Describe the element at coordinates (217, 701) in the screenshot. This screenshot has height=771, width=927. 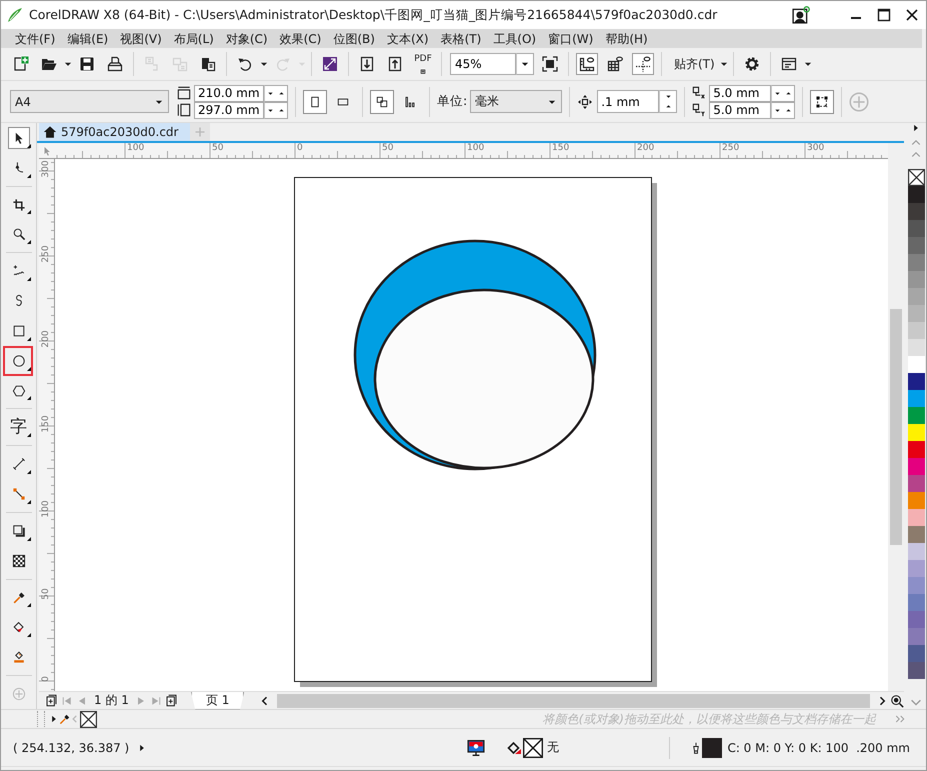
I see `page-tab: 页 1` at that location.